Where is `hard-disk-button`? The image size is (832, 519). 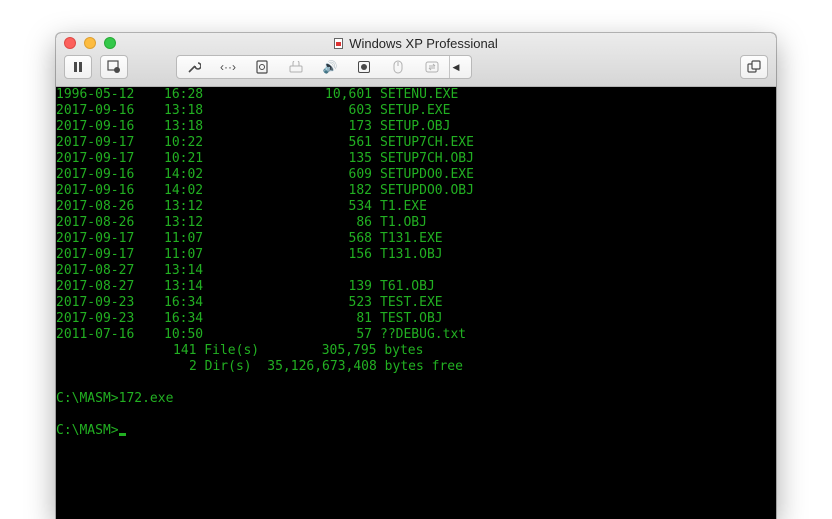
hard-disk-button is located at coordinates (262, 67).